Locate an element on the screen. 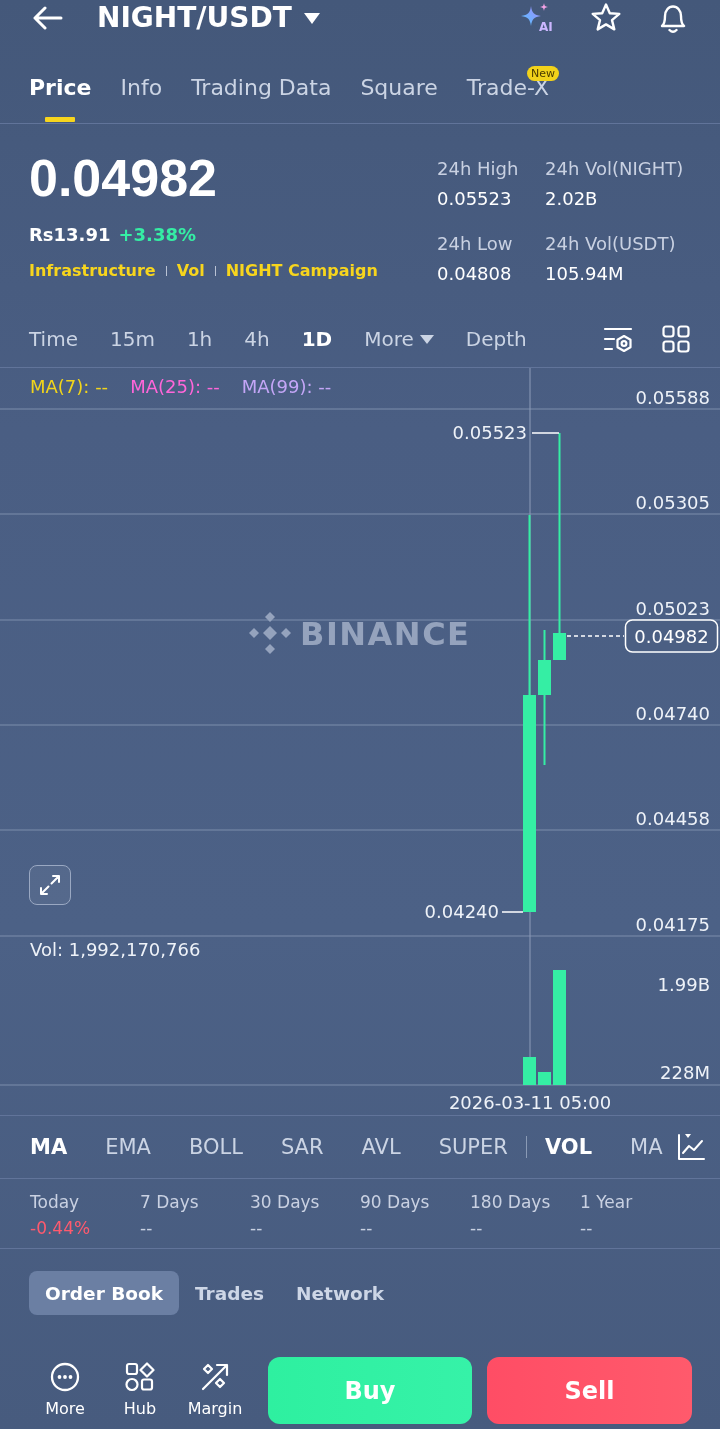 This screenshot has height=1429, width=720. more-button: More is located at coordinates (65, 1390).